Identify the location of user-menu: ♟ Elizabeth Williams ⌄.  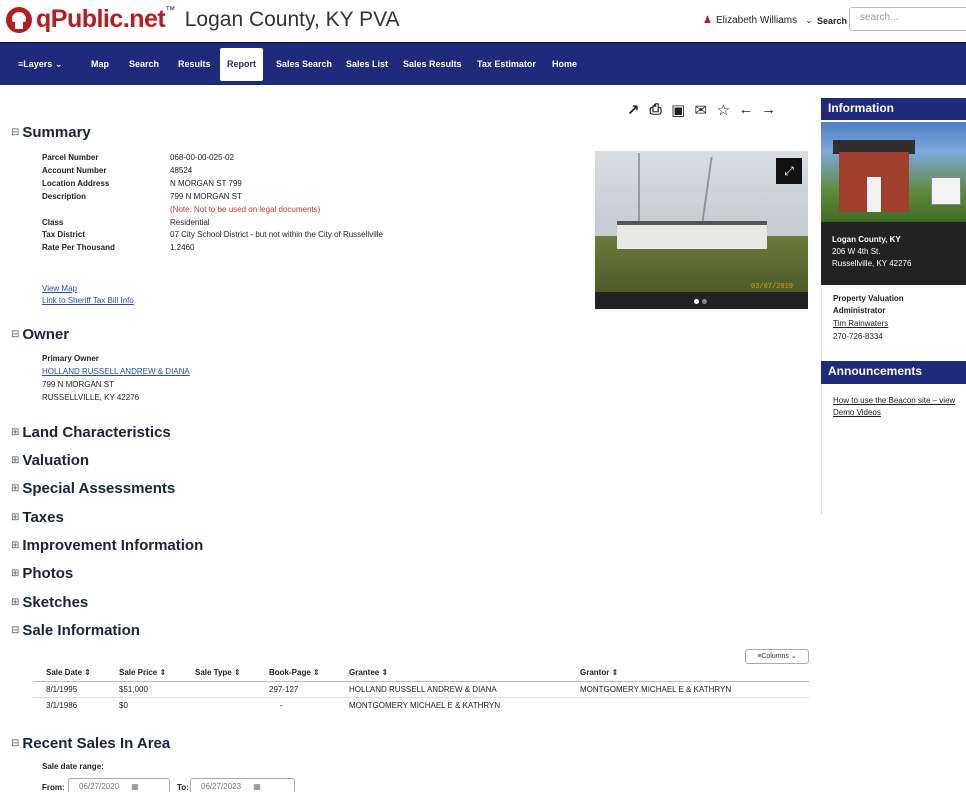
(758, 20).